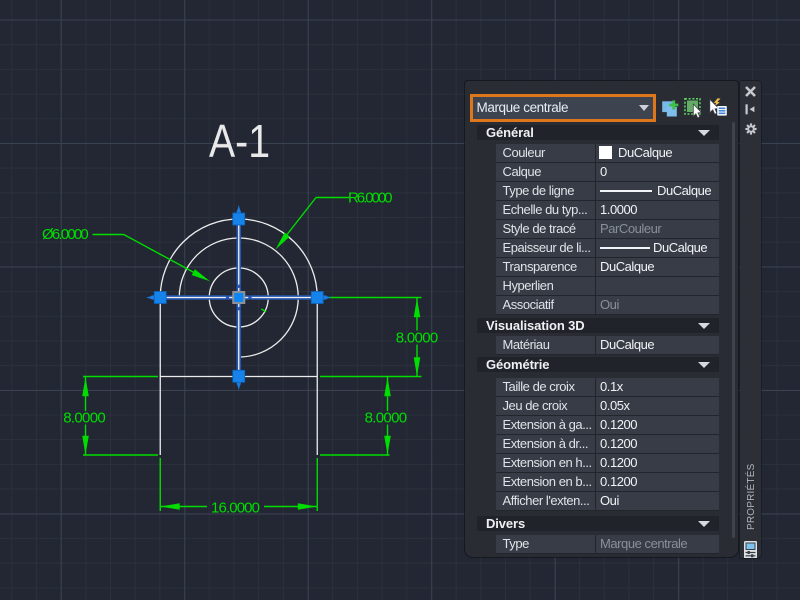 The height and width of the screenshot is (600, 800). Describe the element at coordinates (239, 141) in the screenshot. I see `svg-text: A-1` at that location.